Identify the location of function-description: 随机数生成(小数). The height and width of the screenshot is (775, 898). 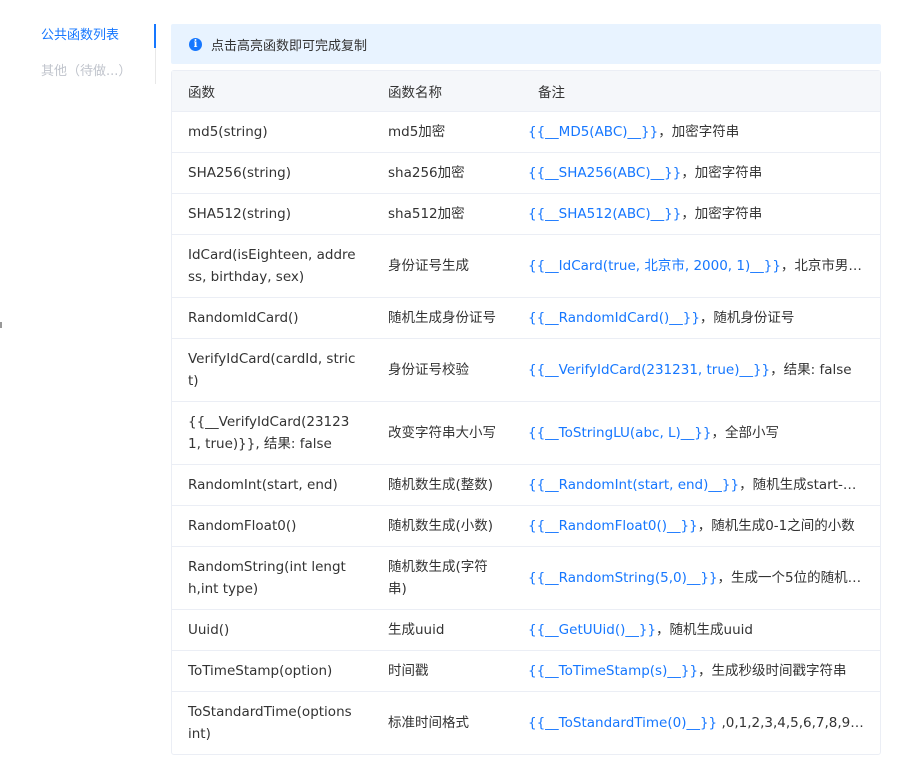
(447, 526).